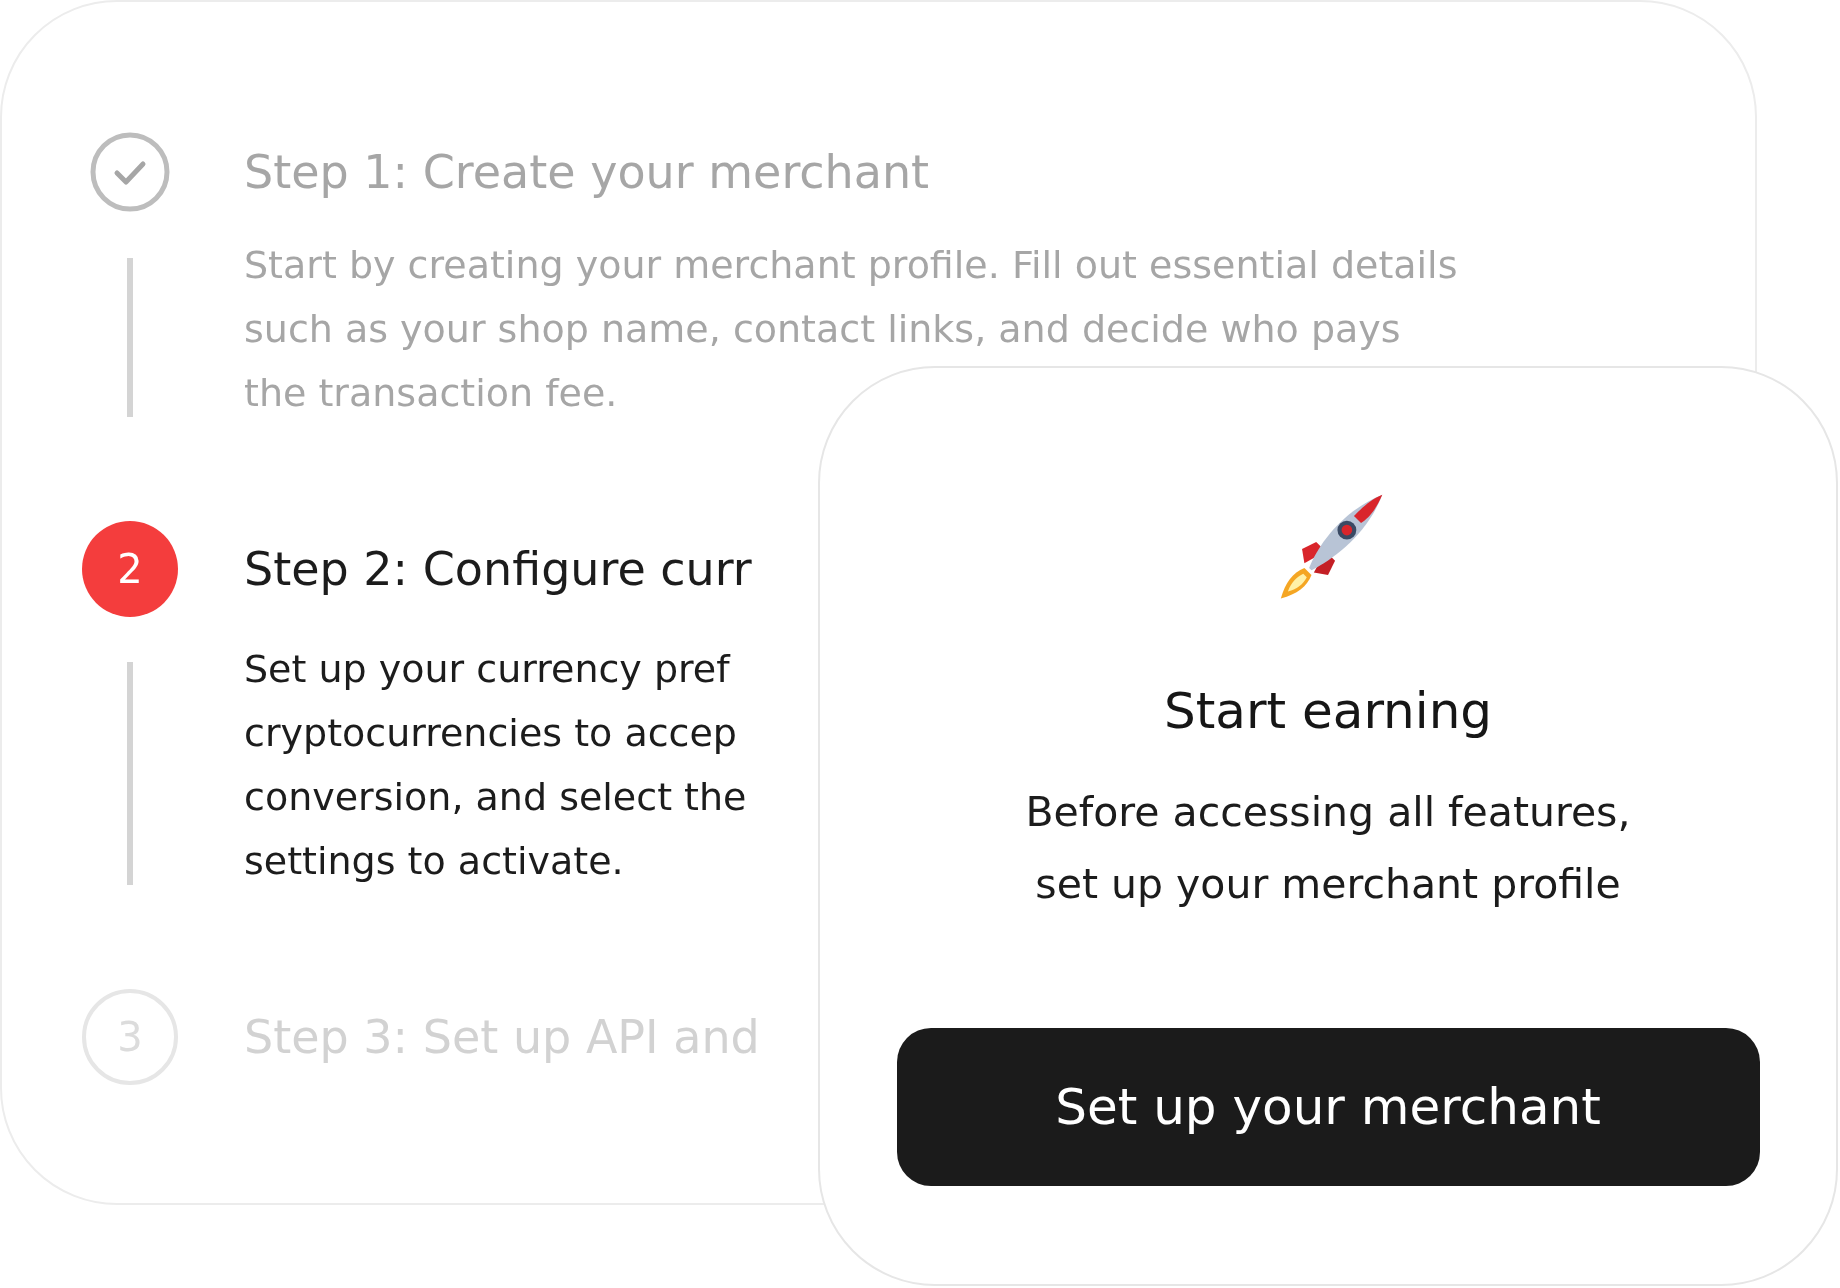  Describe the element at coordinates (1328, 1107) in the screenshot. I see `setup-merchant-button: Set up your merchant` at that location.